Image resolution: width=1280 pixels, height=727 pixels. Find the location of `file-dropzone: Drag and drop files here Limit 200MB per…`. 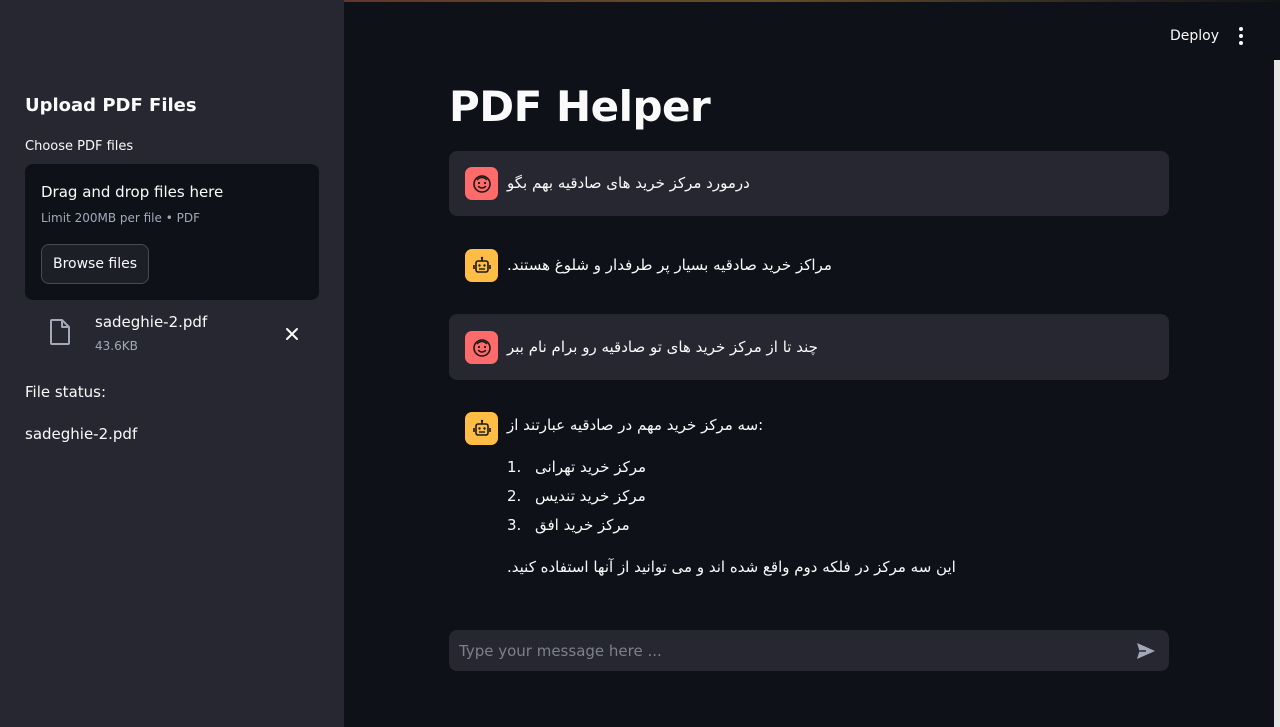

file-dropzone: Drag and drop files here Limit 200MB per… is located at coordinates (172, 232).